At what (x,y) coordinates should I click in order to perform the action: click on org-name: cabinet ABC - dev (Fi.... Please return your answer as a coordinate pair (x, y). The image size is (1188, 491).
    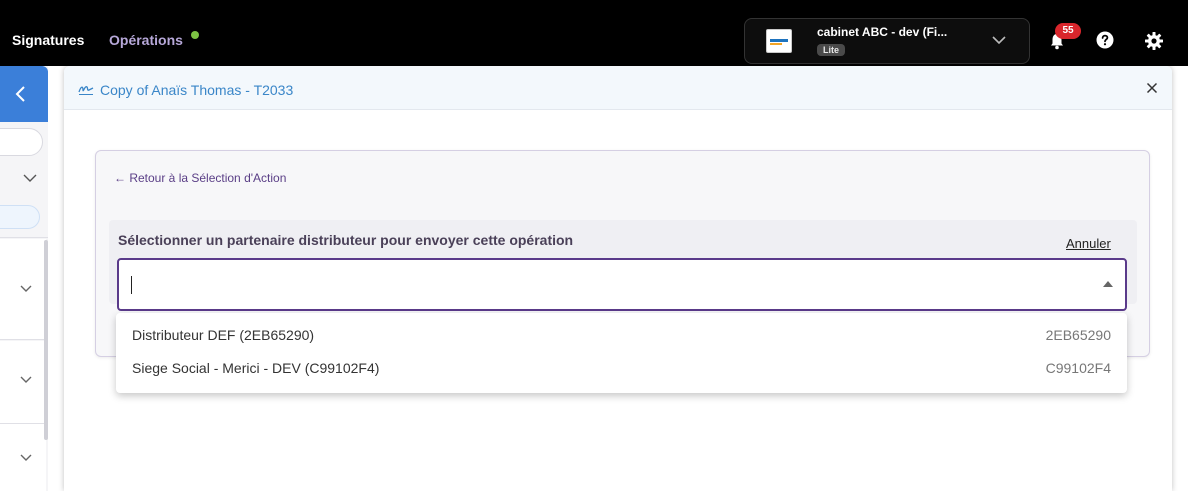
    Looking at the image, I should click on (882, 32).